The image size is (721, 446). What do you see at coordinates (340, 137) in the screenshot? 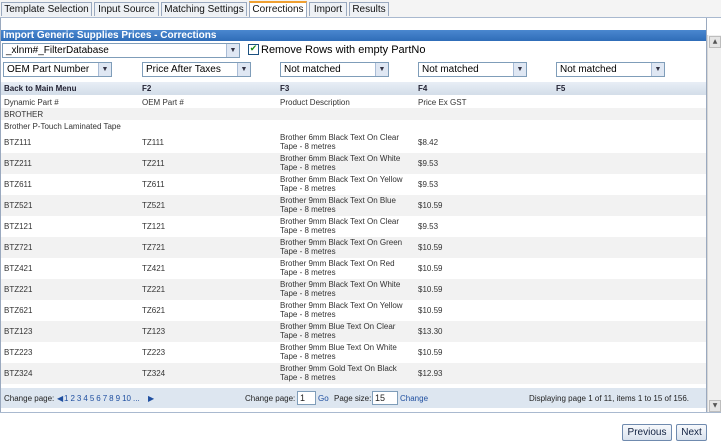
I see `table-cell: Brother 6mm Black Text On Clear` at bounding box center [340, 137].